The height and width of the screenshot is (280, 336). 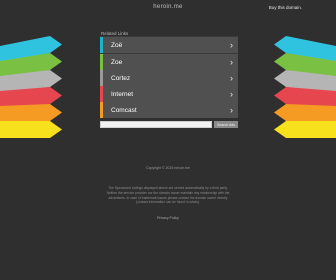 I want to click on related-link-zoe-accent: Zoë ›, so click(x=169, y=45).